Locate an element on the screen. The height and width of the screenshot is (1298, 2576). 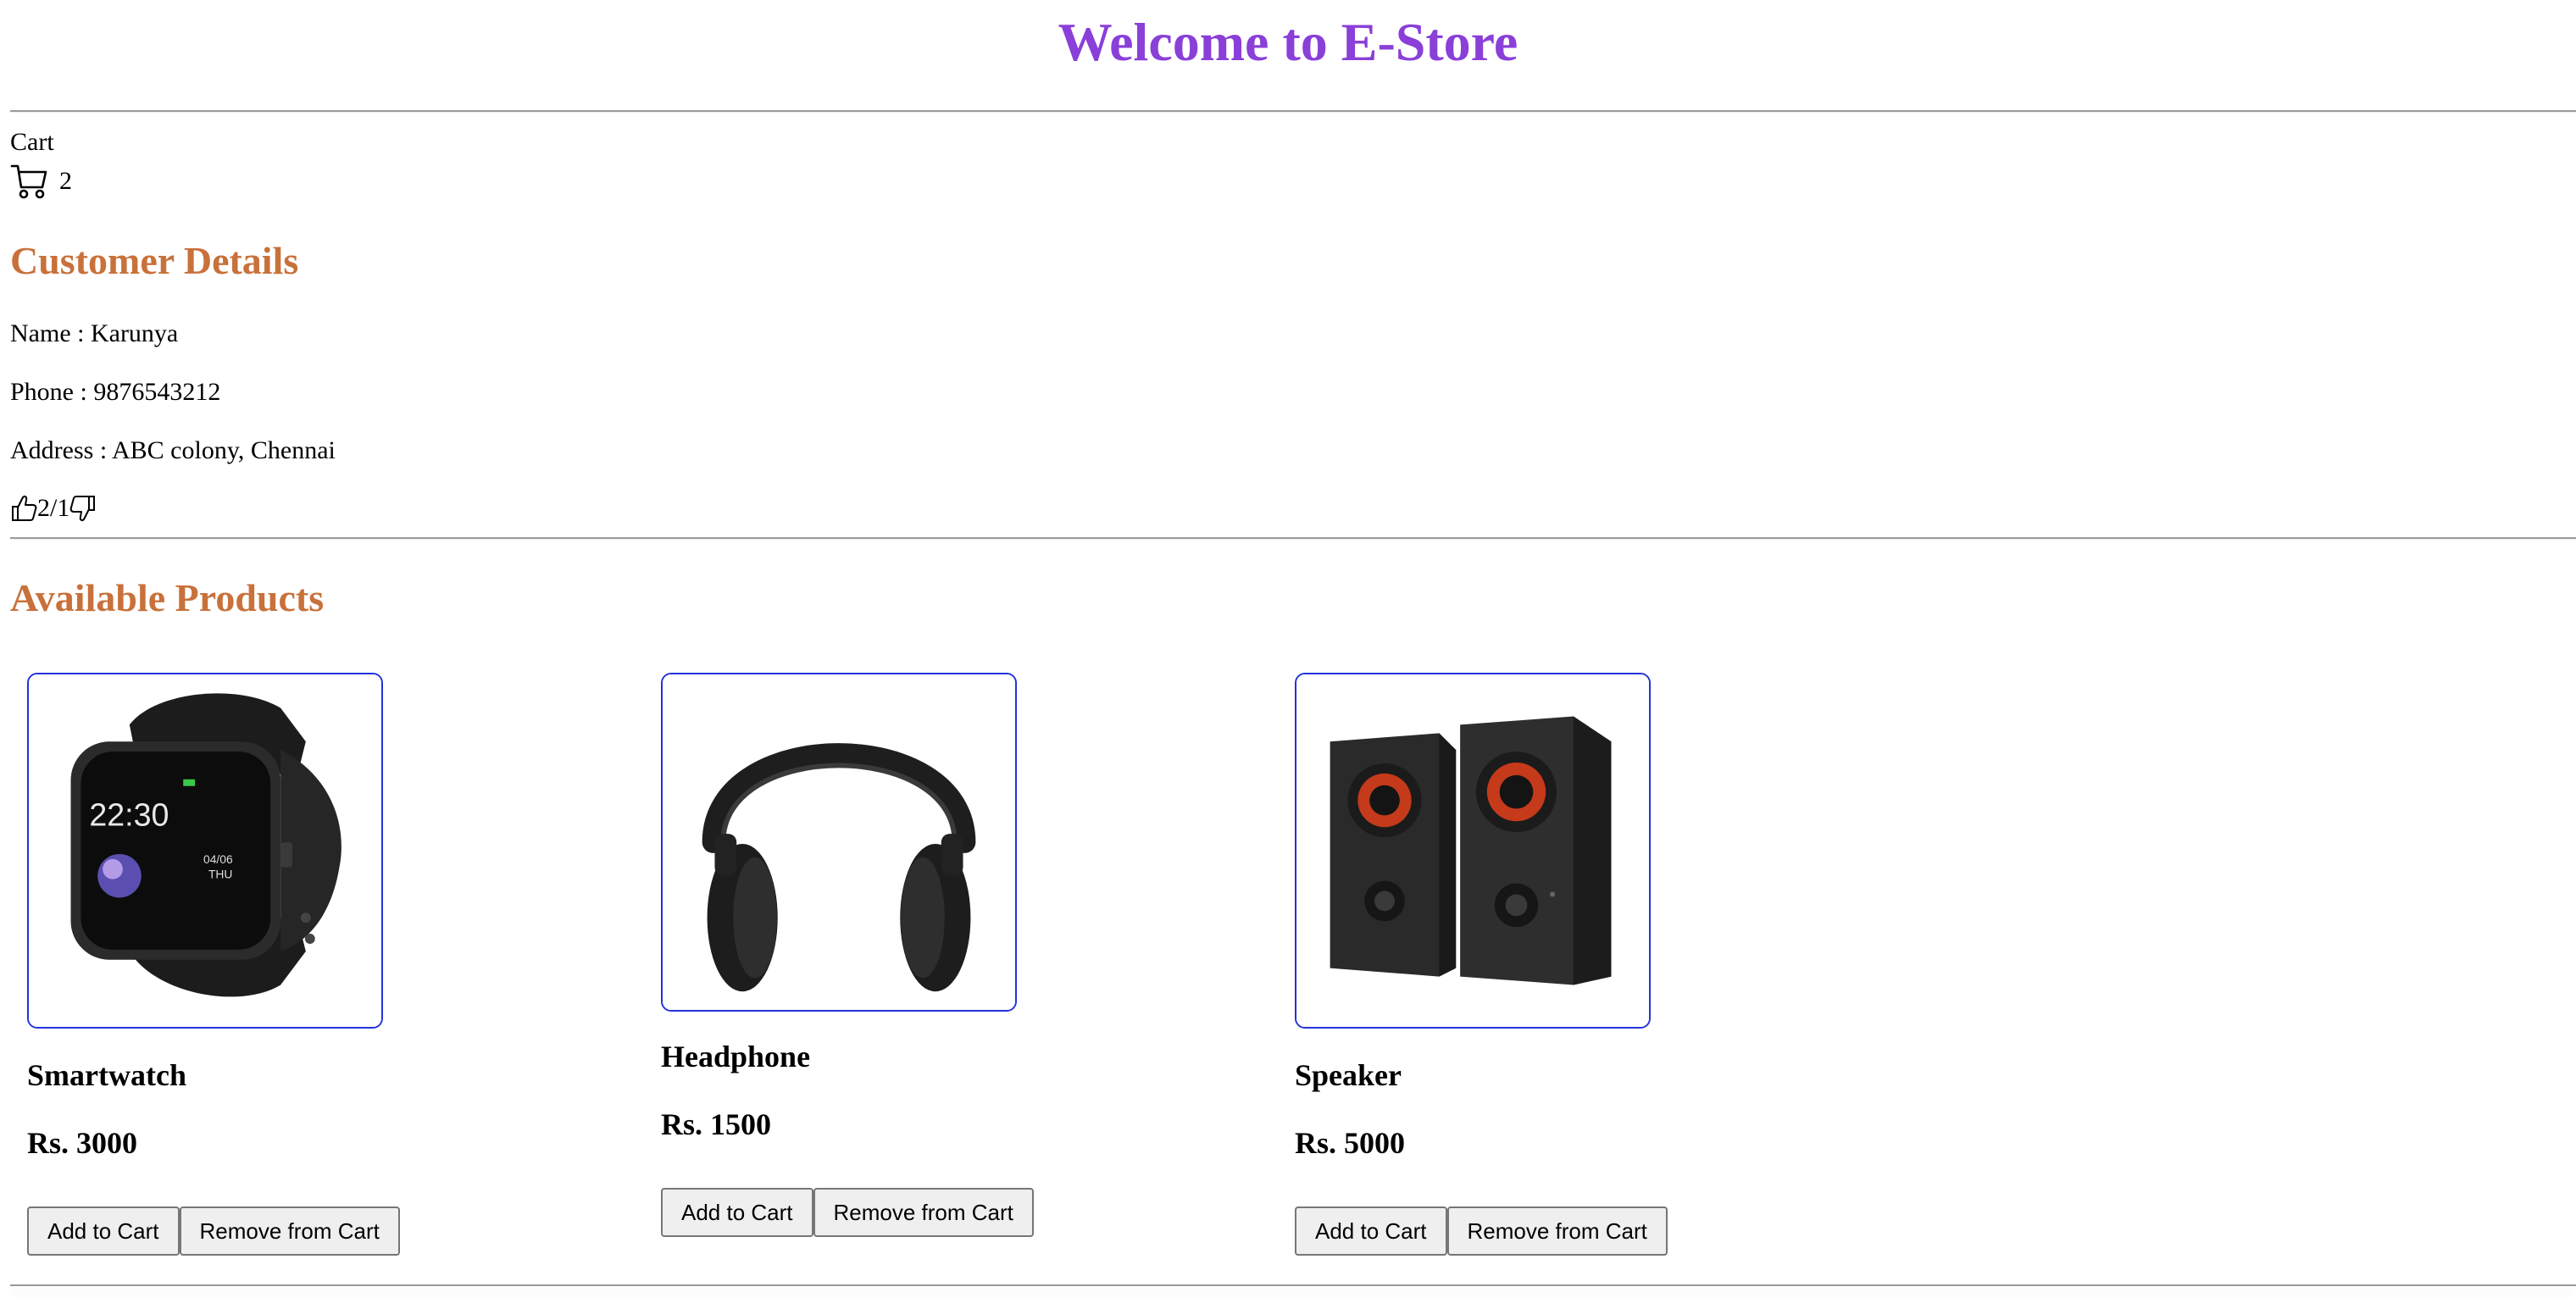
likes-dislikes: 2/1 is located at coordinates (53, 508).